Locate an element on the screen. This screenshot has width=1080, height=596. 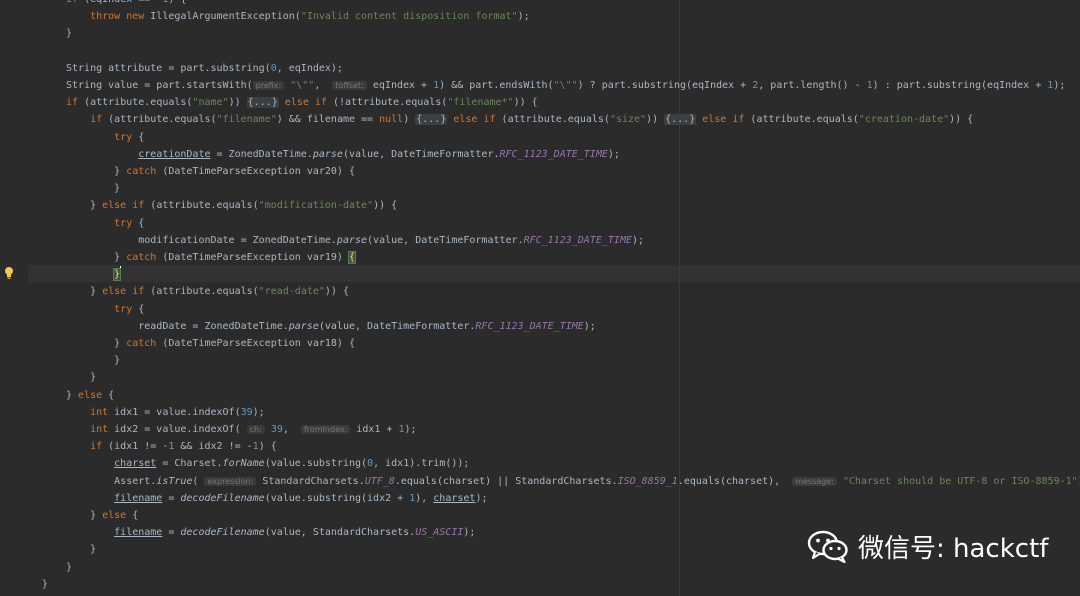
code-token: (value.substring(idx2 + is located at coordinates (337, 498).